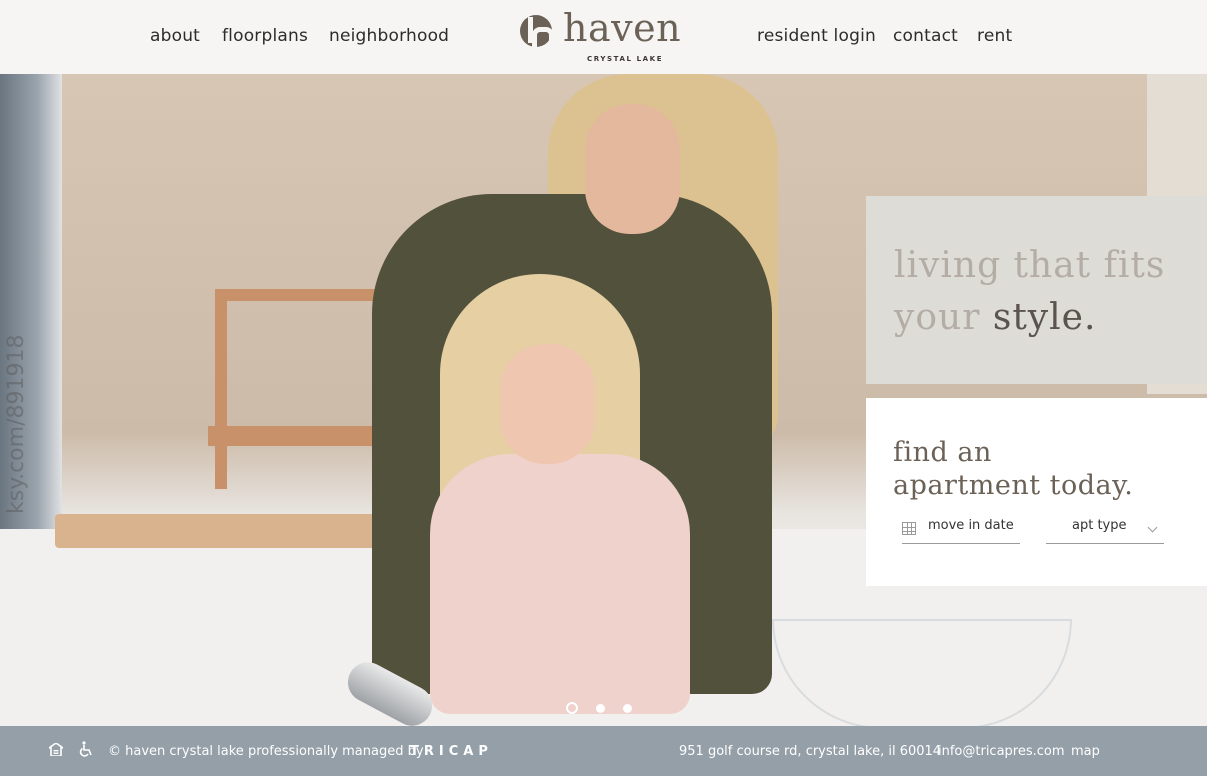 The image size is (1207, 776). What do you see at coordinates (1013, 469) in the screenshot?
I see `finder-title: find an apartment today.` at bounding box center [1013, 469].